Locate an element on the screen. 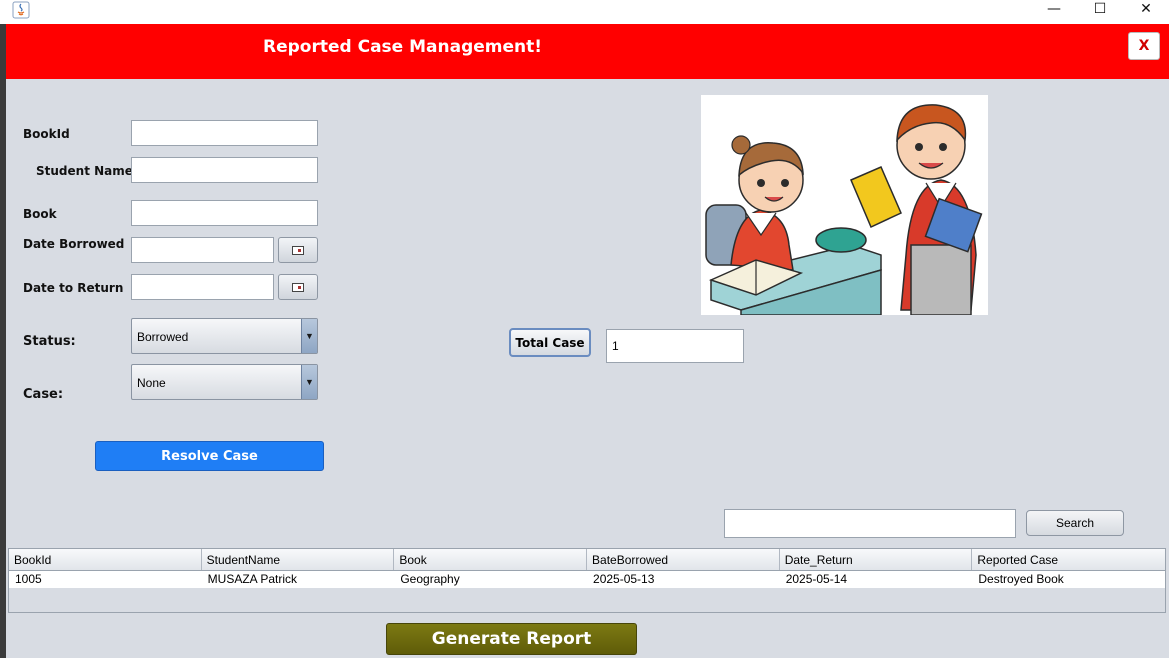 This screenshot has width=1169, height=658. column-header: BookId is located at coordinates (105, 559).